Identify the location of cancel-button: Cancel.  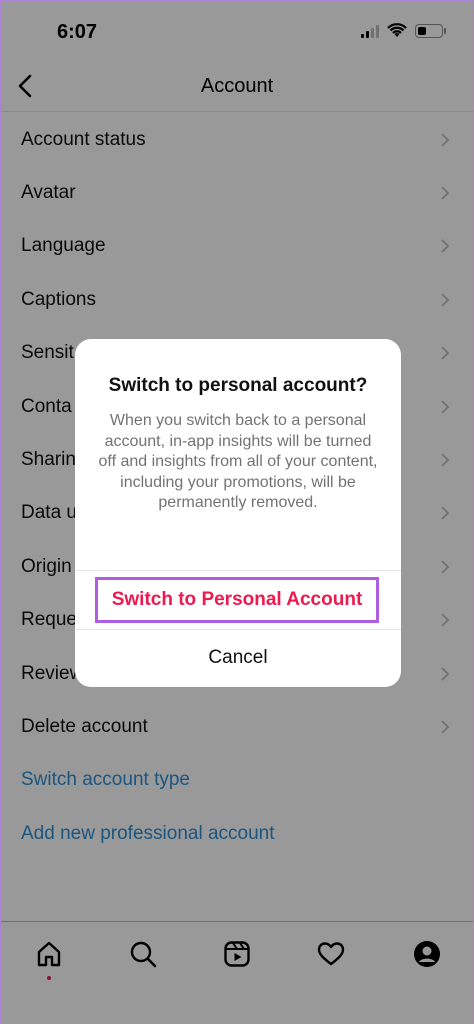
(238, 658).